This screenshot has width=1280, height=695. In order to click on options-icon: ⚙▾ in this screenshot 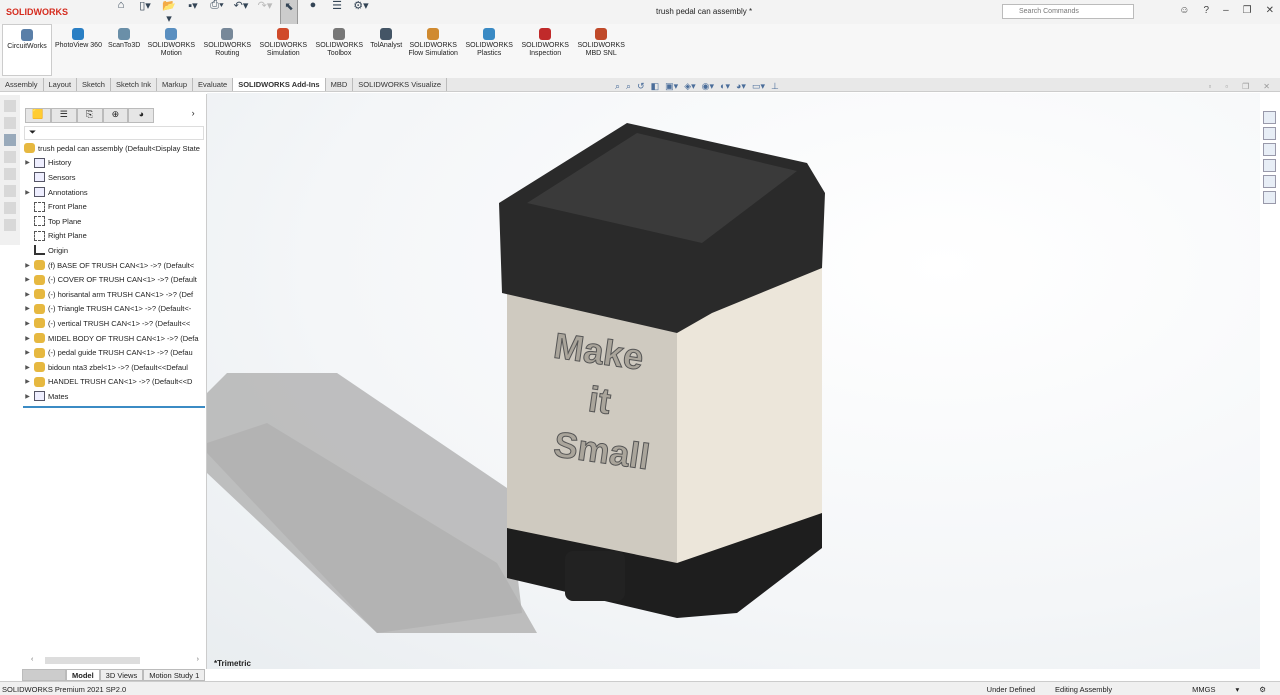, I will do `click(361, 12)`.